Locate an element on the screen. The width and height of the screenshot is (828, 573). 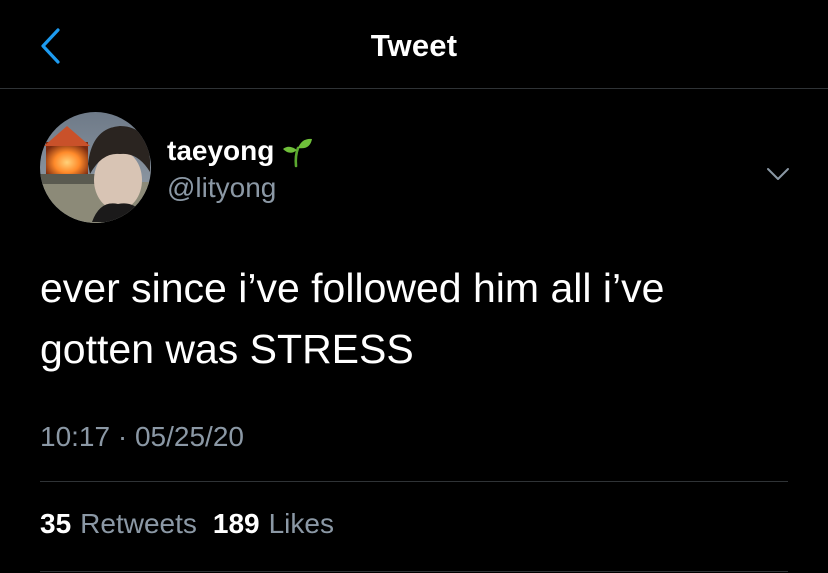
avatar-image is located at coordinates (95, 167).